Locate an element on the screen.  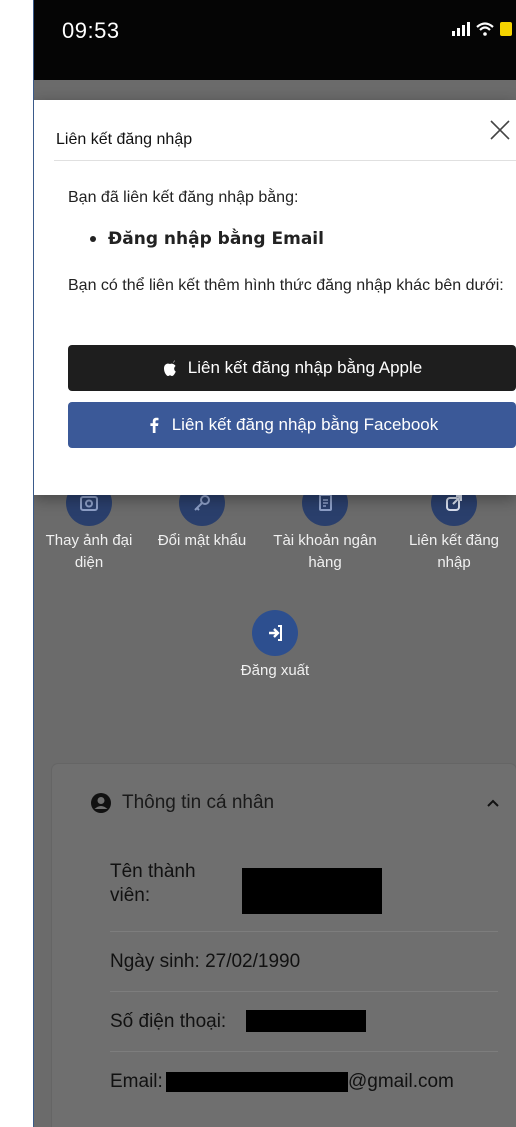
status-icons is located at coordinates (482, 29).